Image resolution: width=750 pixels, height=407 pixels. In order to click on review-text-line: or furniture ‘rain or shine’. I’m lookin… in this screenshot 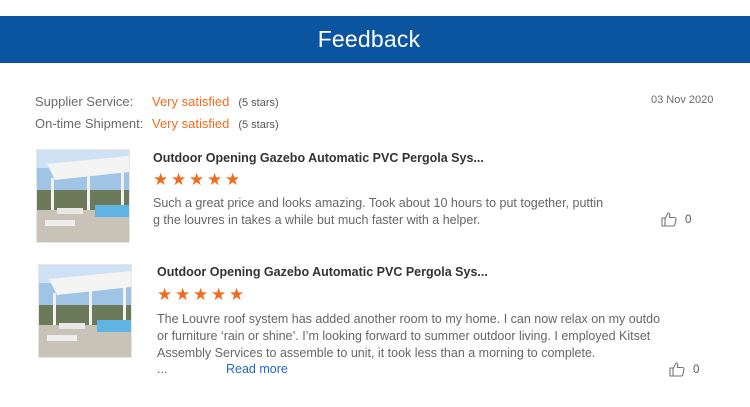, I will do `click(404, 336)`.